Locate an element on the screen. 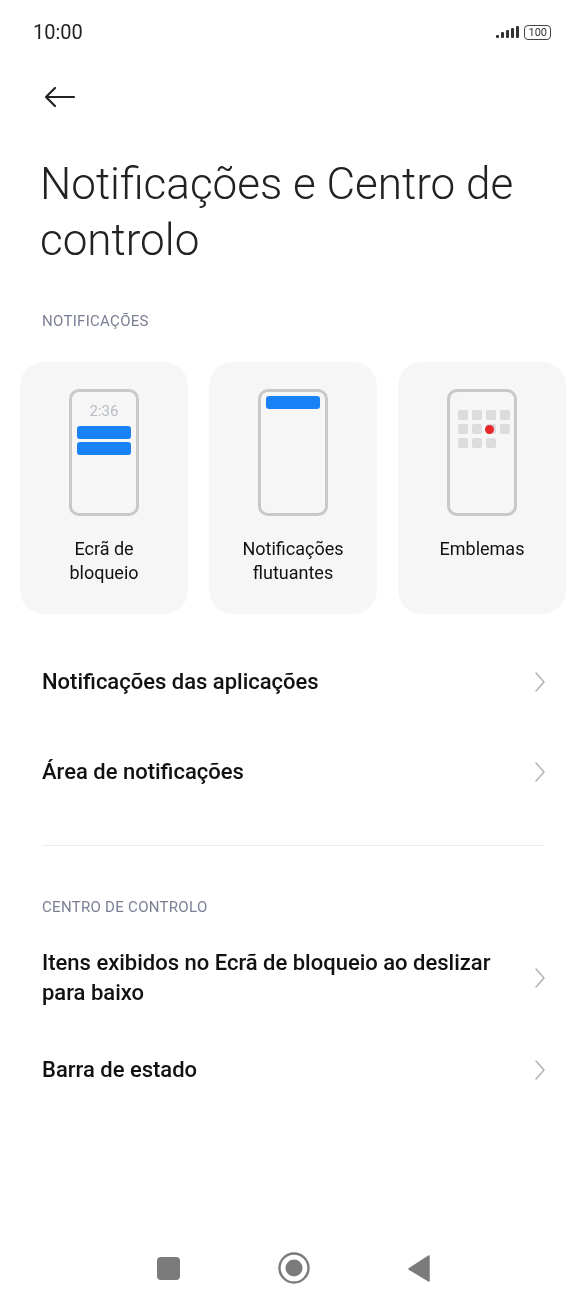 The width and height of the screenshot is (587, 1306). card-label: Notificações flutuantes is located at coordinates (293, 561).